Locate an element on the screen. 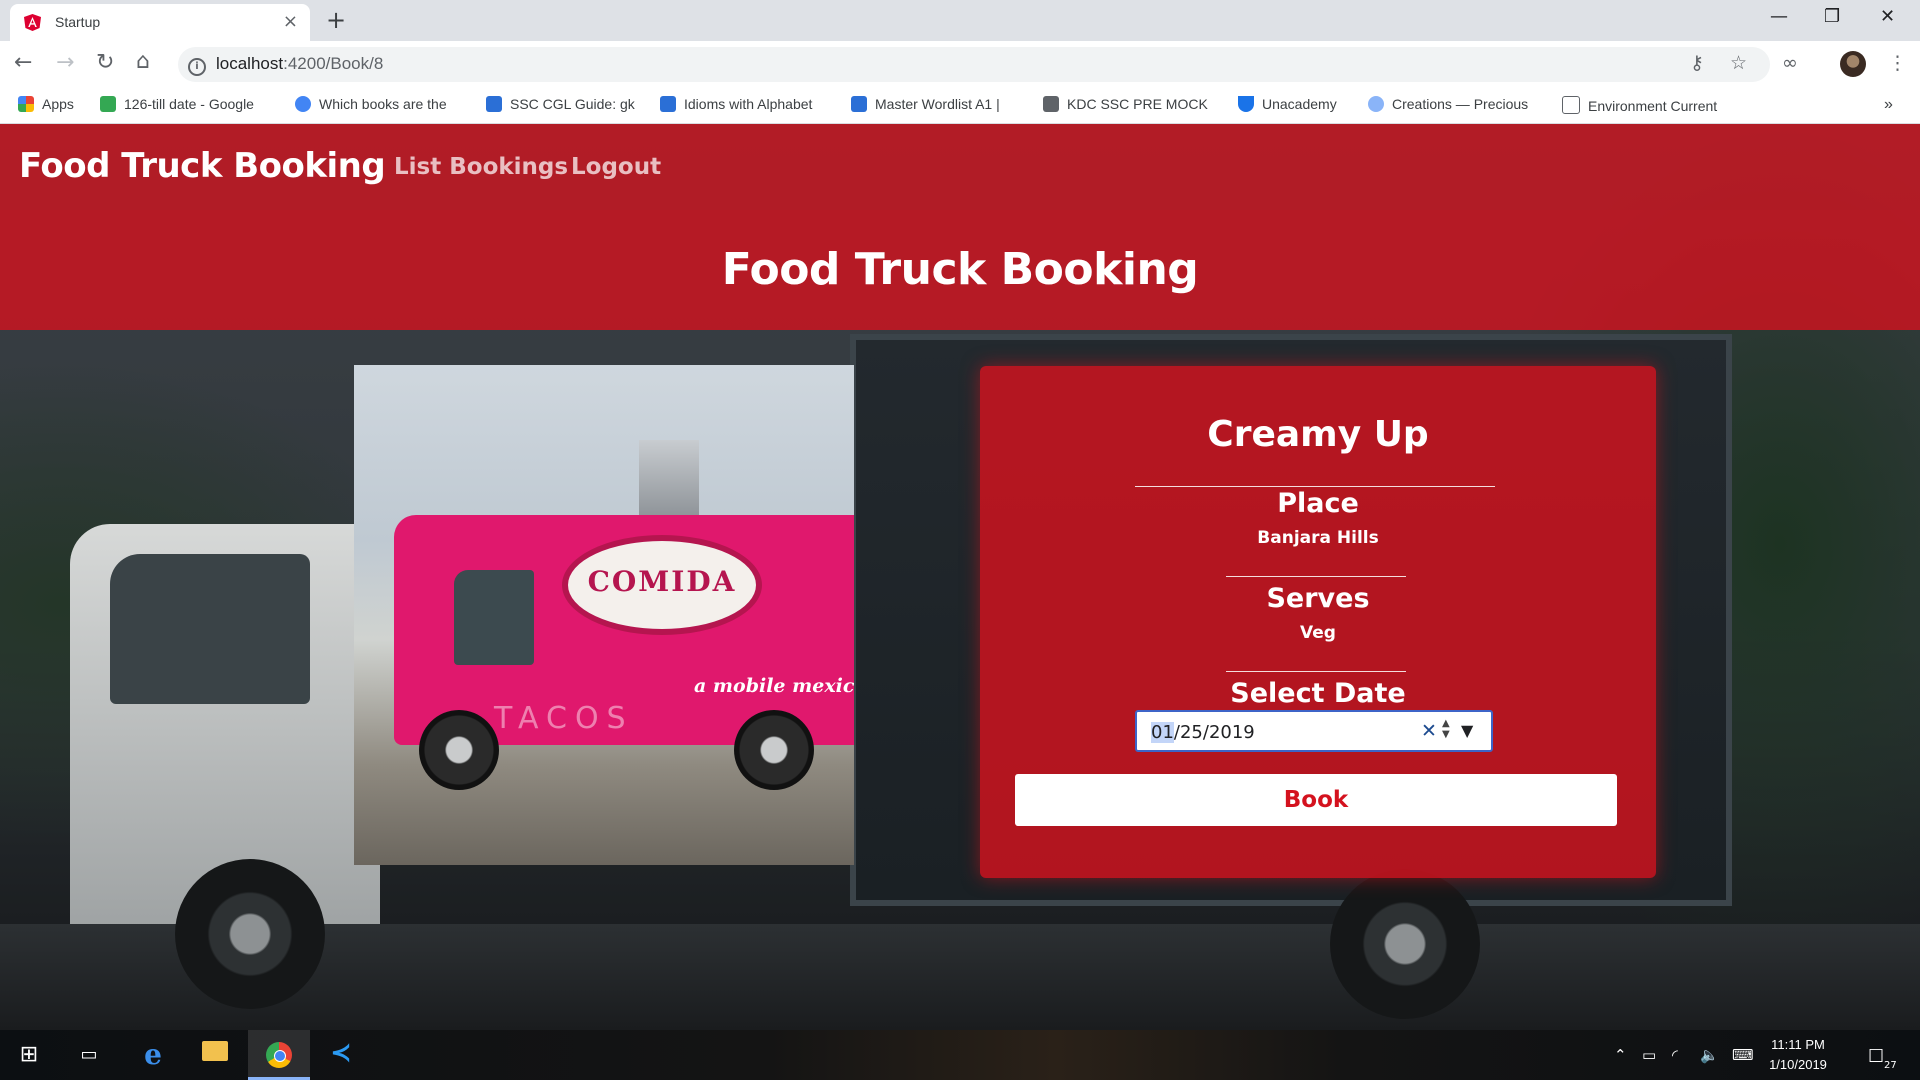 The width and height of the screenshot is (1920, 1080). bookmark-item: Which books are the is located at coordinates (371, 104).